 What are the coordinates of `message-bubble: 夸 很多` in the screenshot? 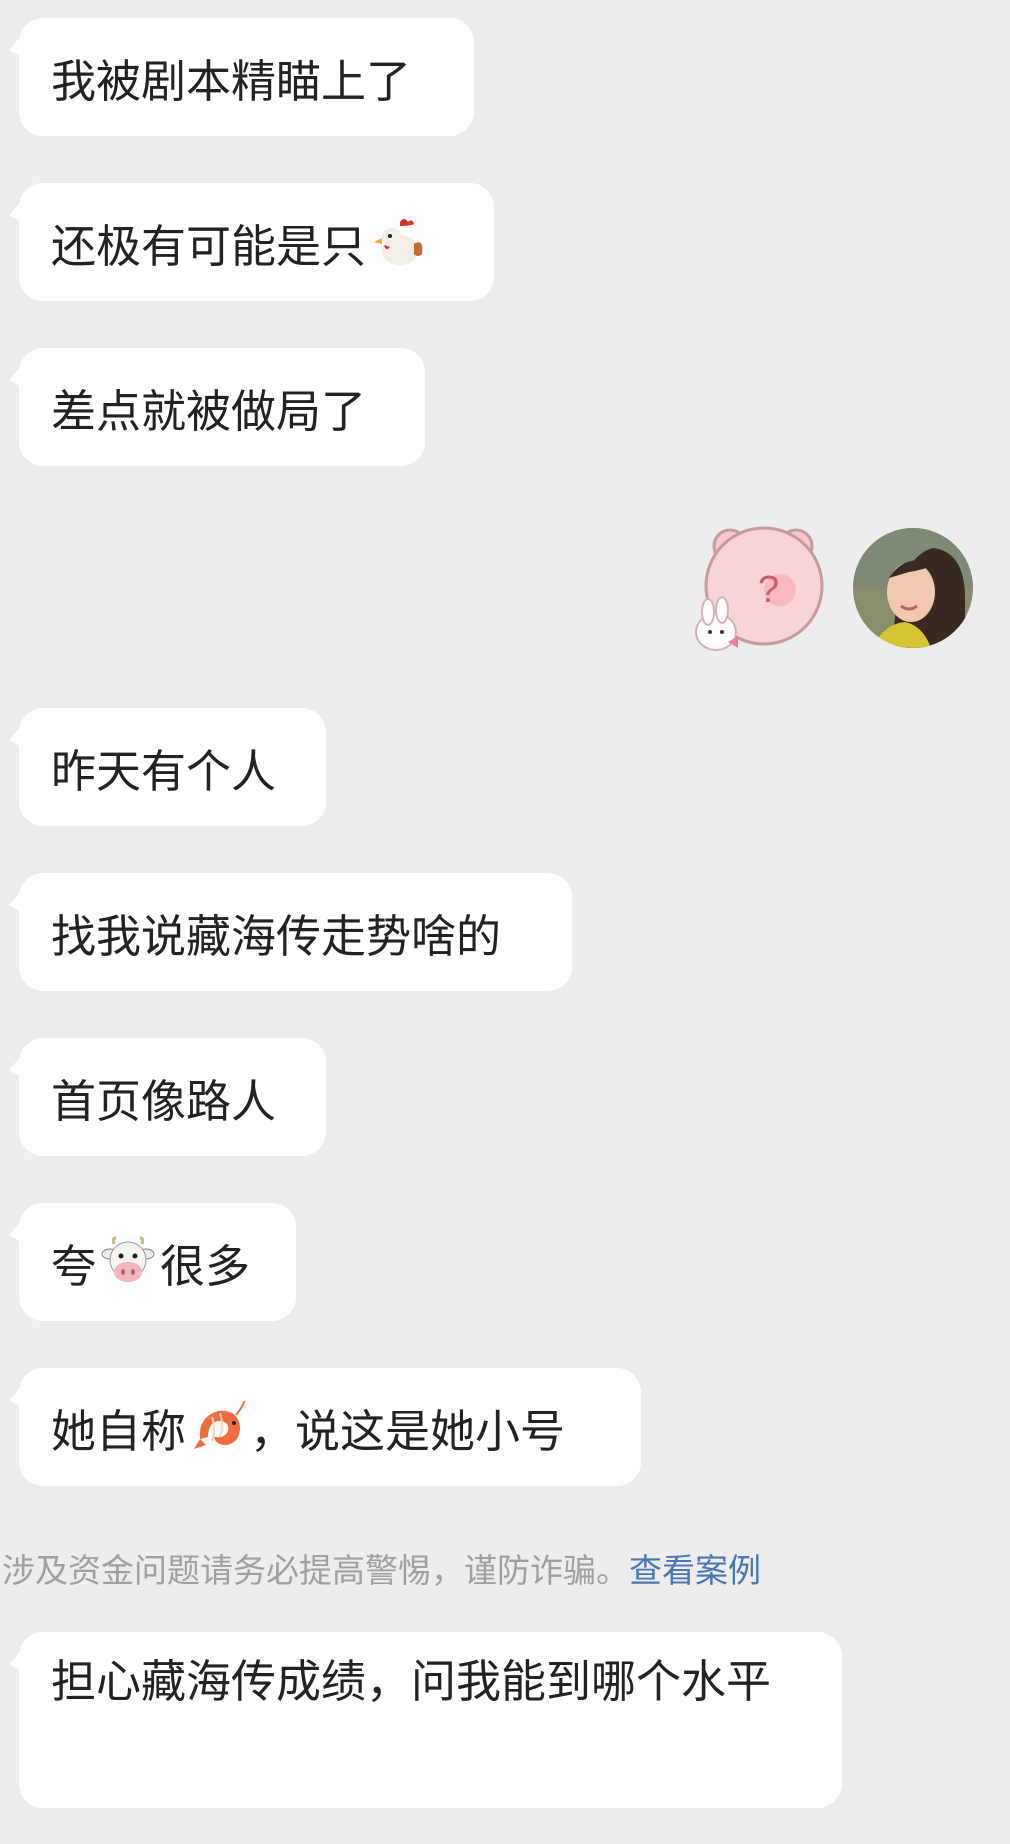 It's located at (157, 1262).